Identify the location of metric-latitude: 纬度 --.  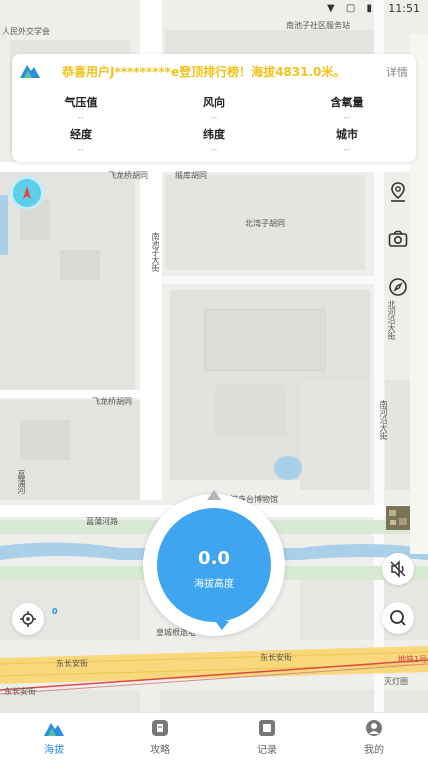
(214, 140).